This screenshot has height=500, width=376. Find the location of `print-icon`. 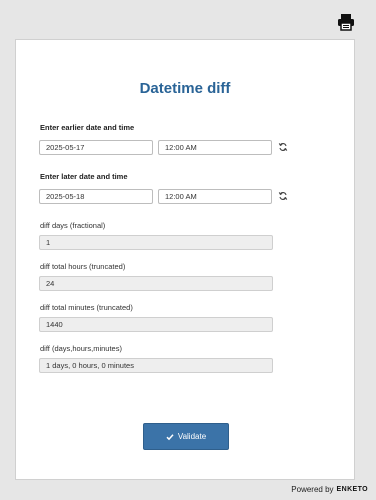

print-icon is located at coordinates (346, 22).